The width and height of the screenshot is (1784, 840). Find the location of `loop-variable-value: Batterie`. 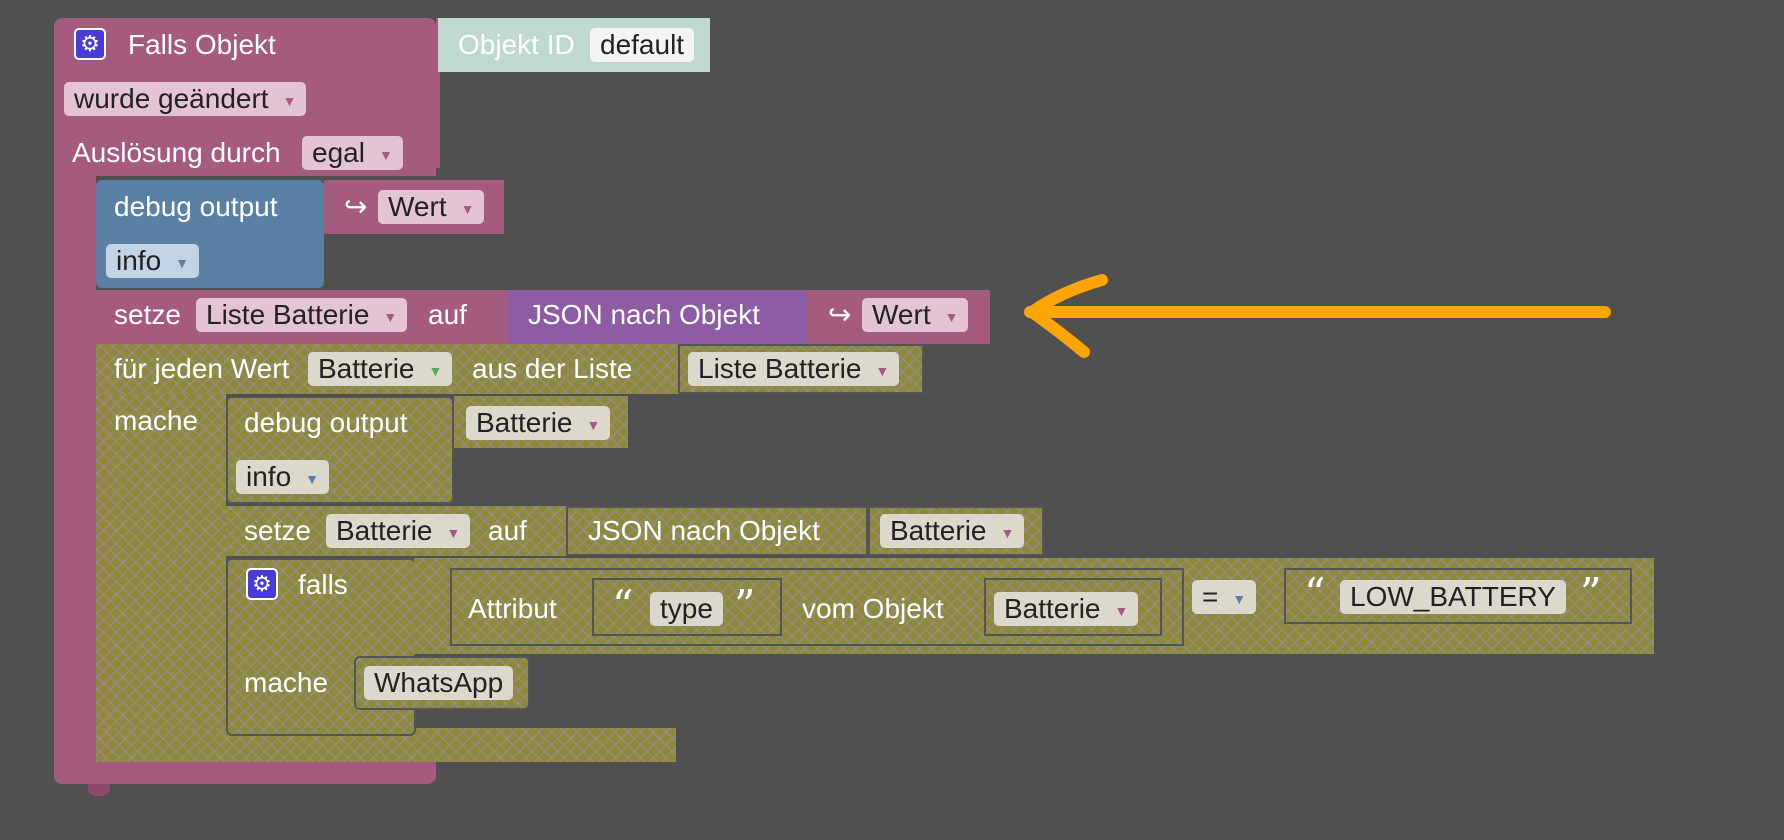

loop-variable-value: Batterie is located at coordinates (366, 368).